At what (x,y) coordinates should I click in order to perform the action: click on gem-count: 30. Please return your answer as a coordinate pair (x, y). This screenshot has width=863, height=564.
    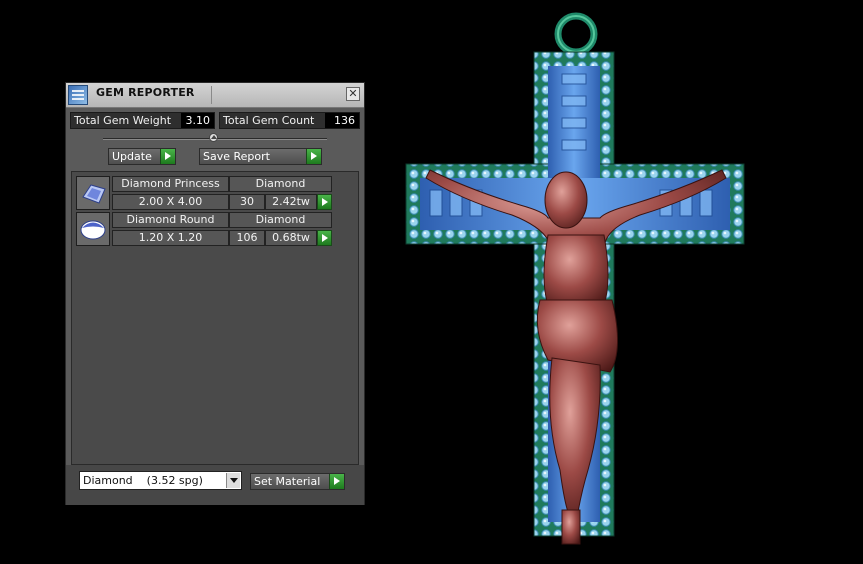
    Looking at the image, I should click on (247, 202).